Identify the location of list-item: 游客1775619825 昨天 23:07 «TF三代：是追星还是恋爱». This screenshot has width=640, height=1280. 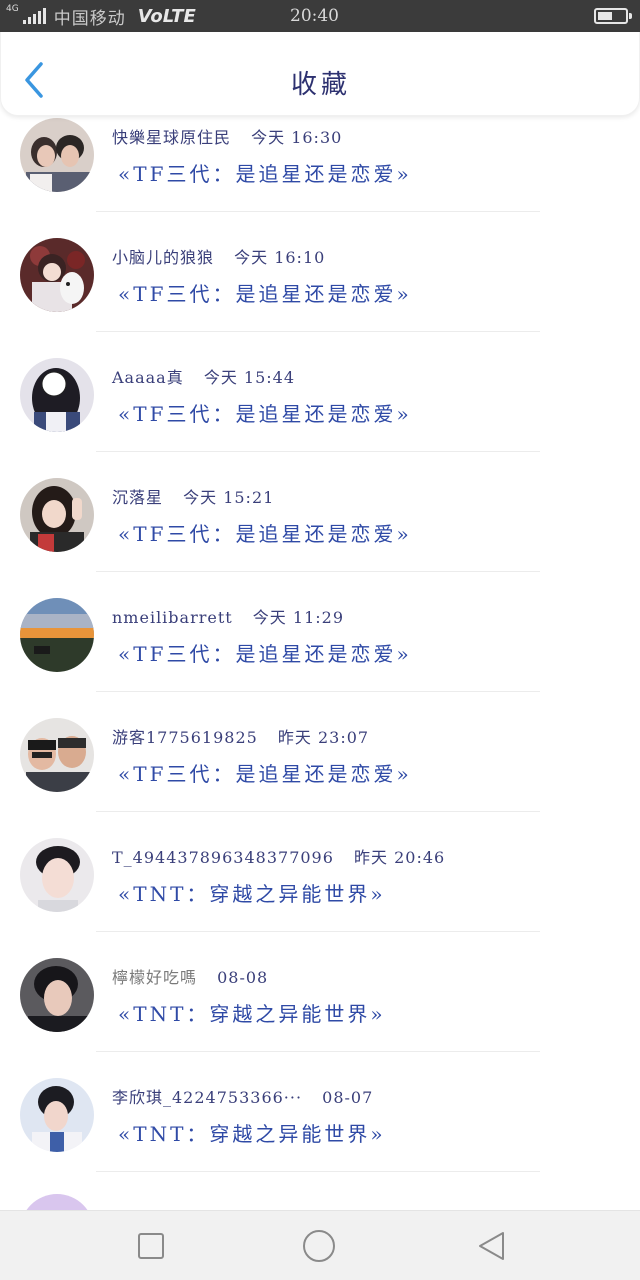
(320, 776).